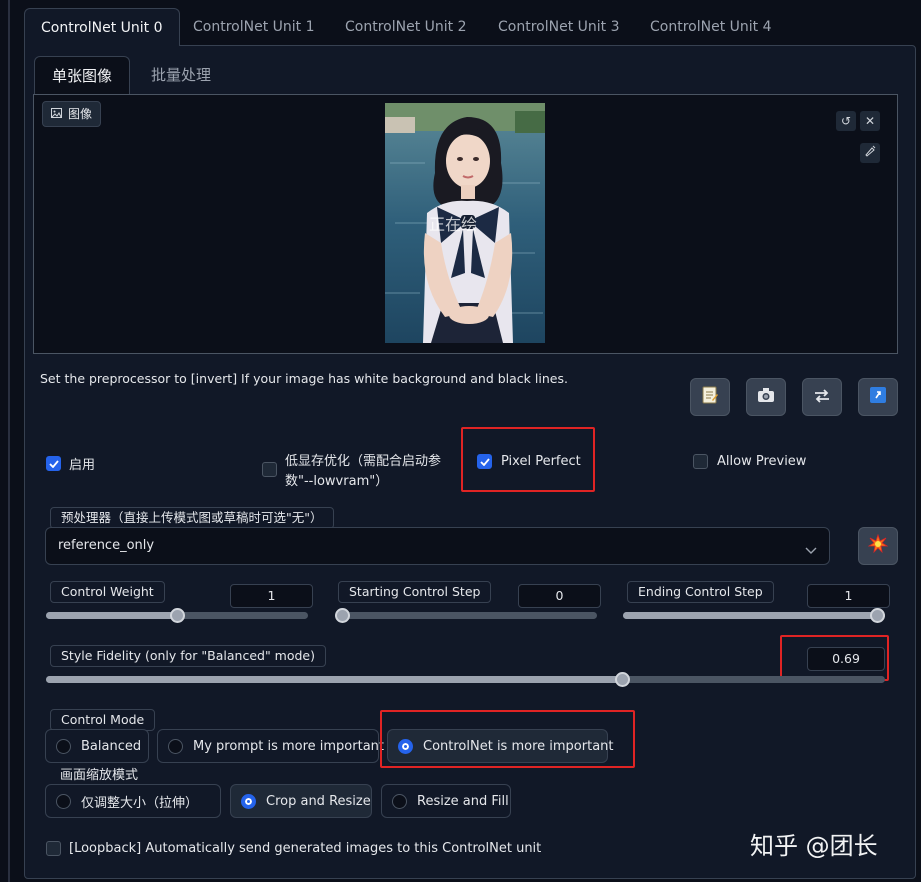 The width and height of the screenshot is (921, 882). What do you see at coordinates (814, 846) in the screenshot?
I see `watermark: 知乎 @团长` at bounding box center [814, 846].